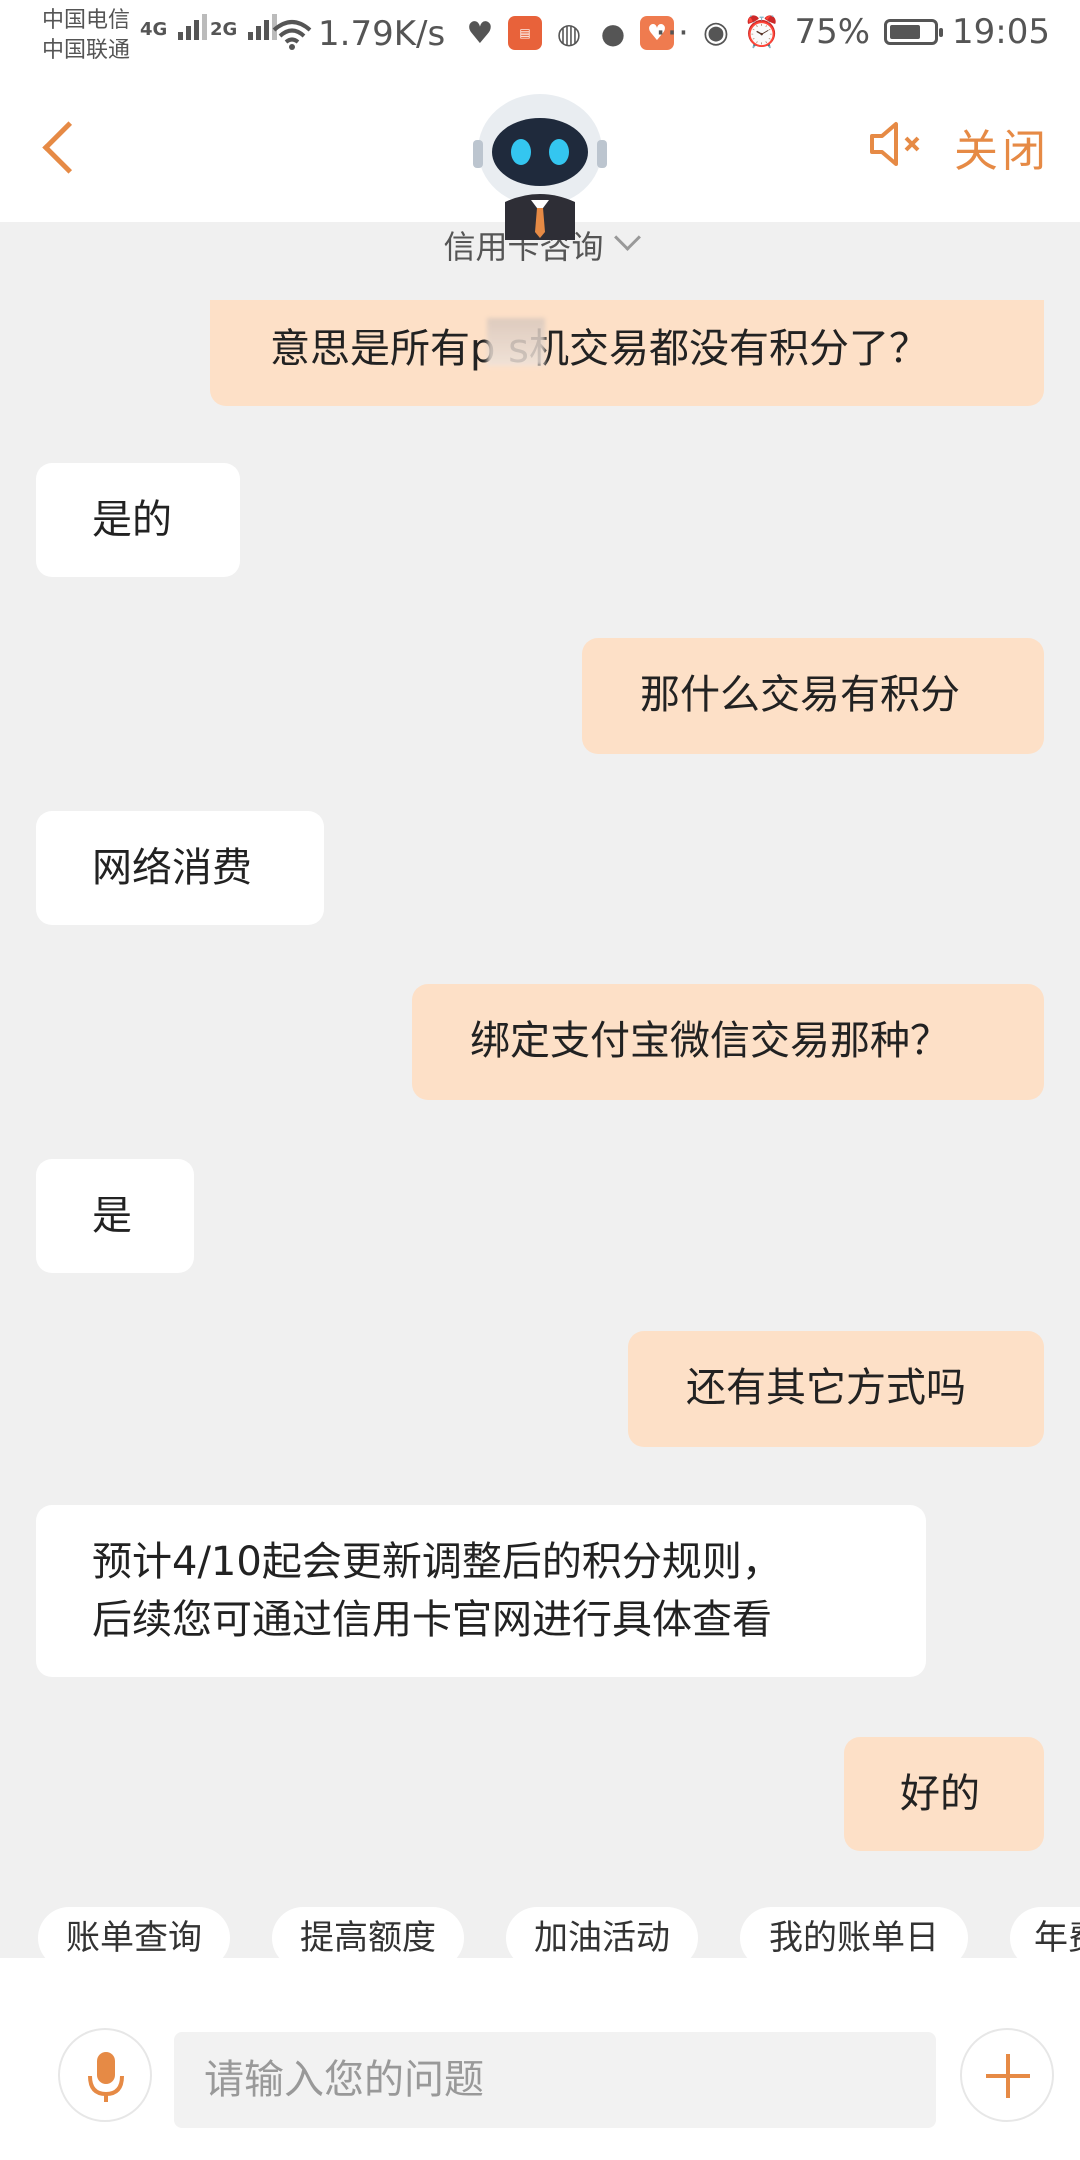 This screenshot has height=2160, width=1080. I want to click on heart-pulse-icon: ♥, so click(480, 33).